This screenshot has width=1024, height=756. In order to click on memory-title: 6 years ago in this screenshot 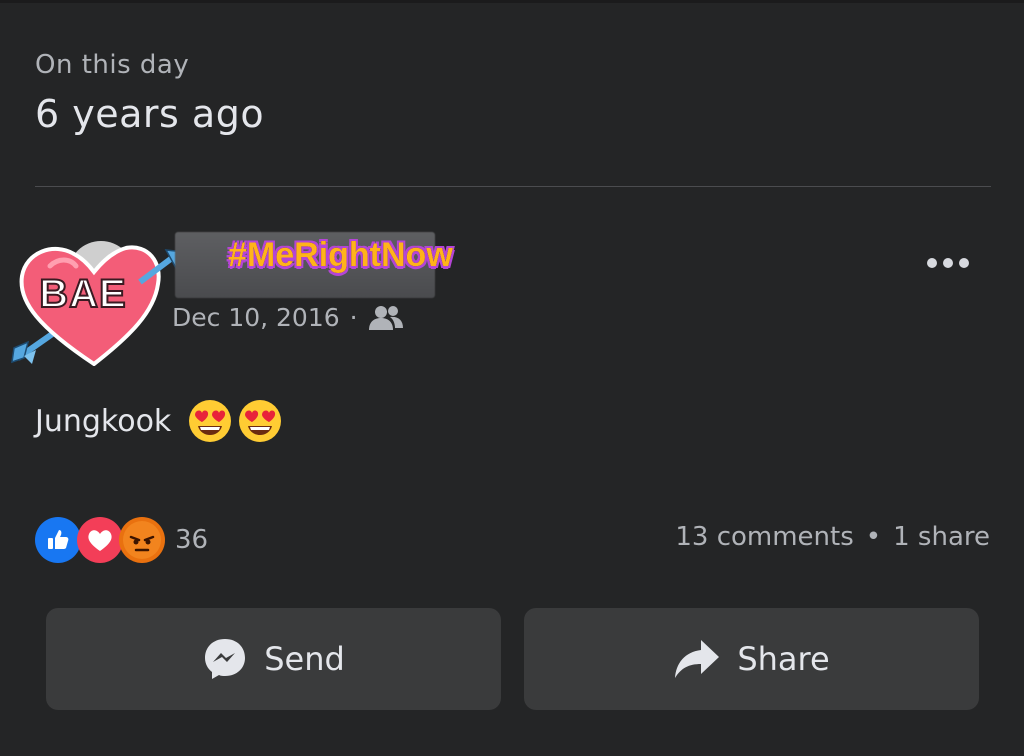, I will do `click(150, 114)`.